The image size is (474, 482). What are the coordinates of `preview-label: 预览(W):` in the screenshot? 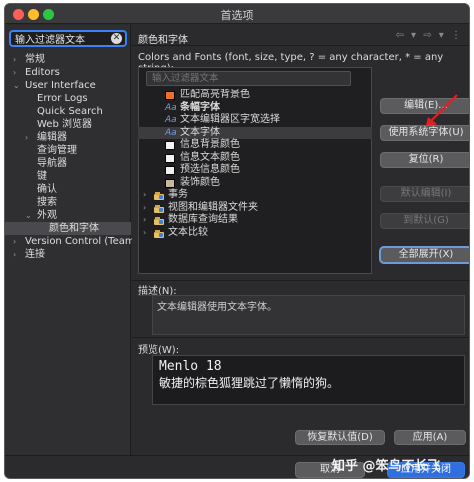 It's located at (159, 350).